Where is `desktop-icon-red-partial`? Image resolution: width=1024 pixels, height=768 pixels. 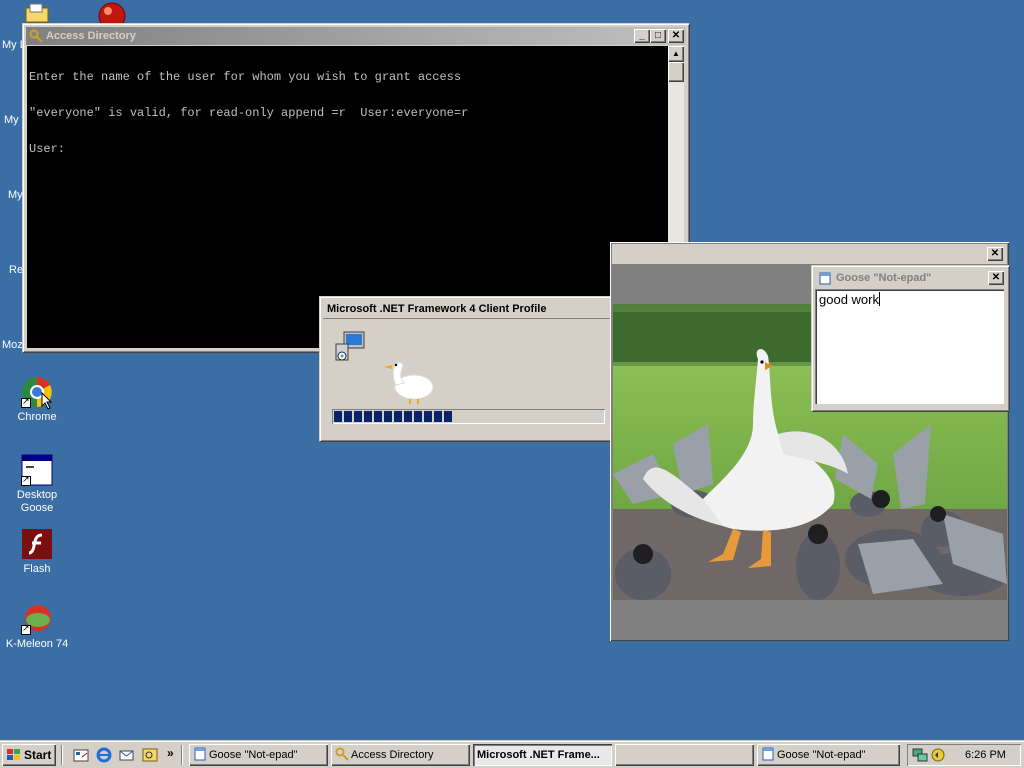
desktop-icon-red-partial is located at coordinates (112, 16).